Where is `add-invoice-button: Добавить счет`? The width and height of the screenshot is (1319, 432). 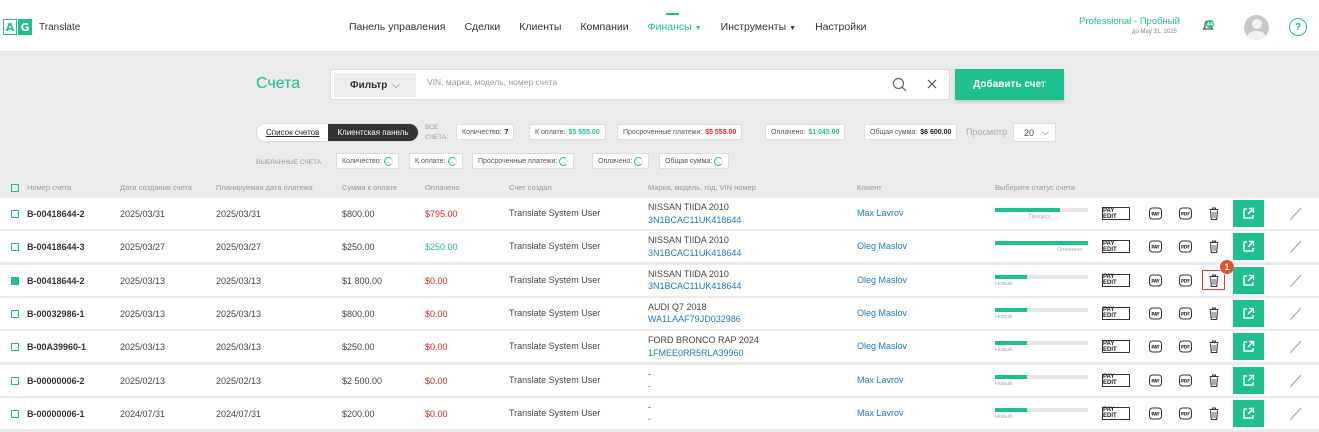
add-invoice-button: Добавить счет is located at coordinates (1009, 84).